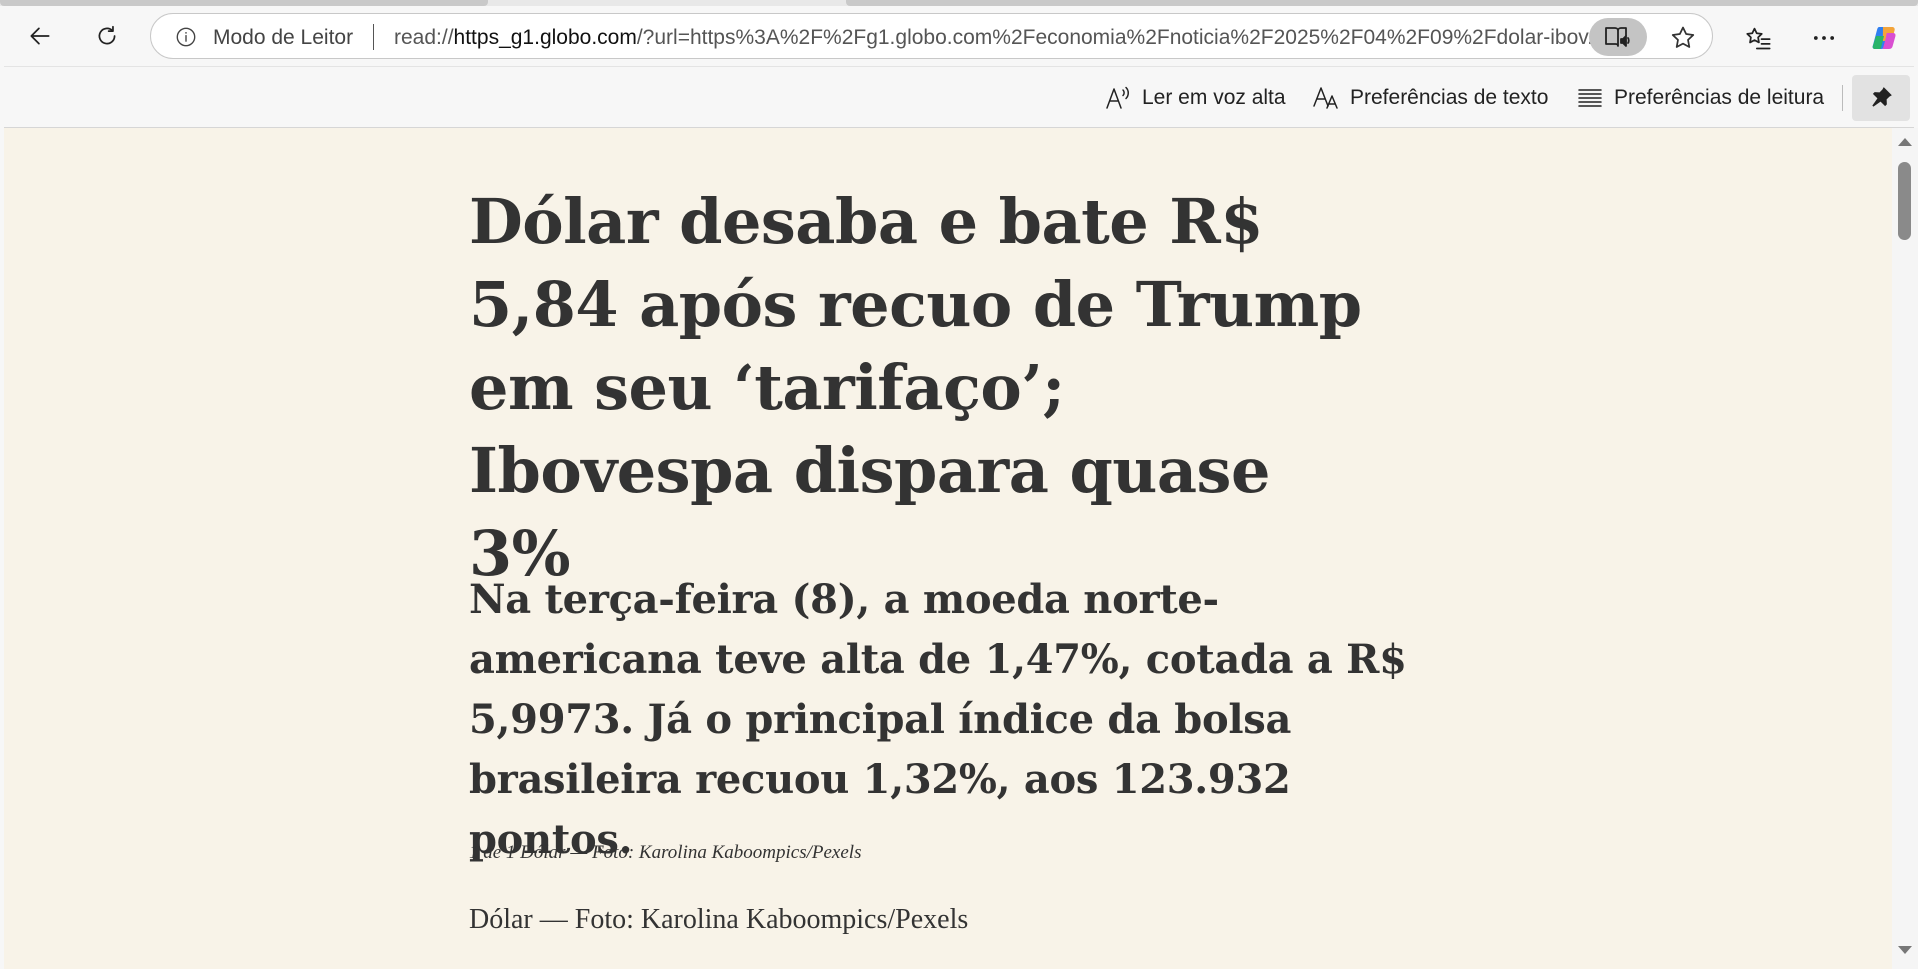  I want to click on read-aloud-icon, so click(1117, 97).